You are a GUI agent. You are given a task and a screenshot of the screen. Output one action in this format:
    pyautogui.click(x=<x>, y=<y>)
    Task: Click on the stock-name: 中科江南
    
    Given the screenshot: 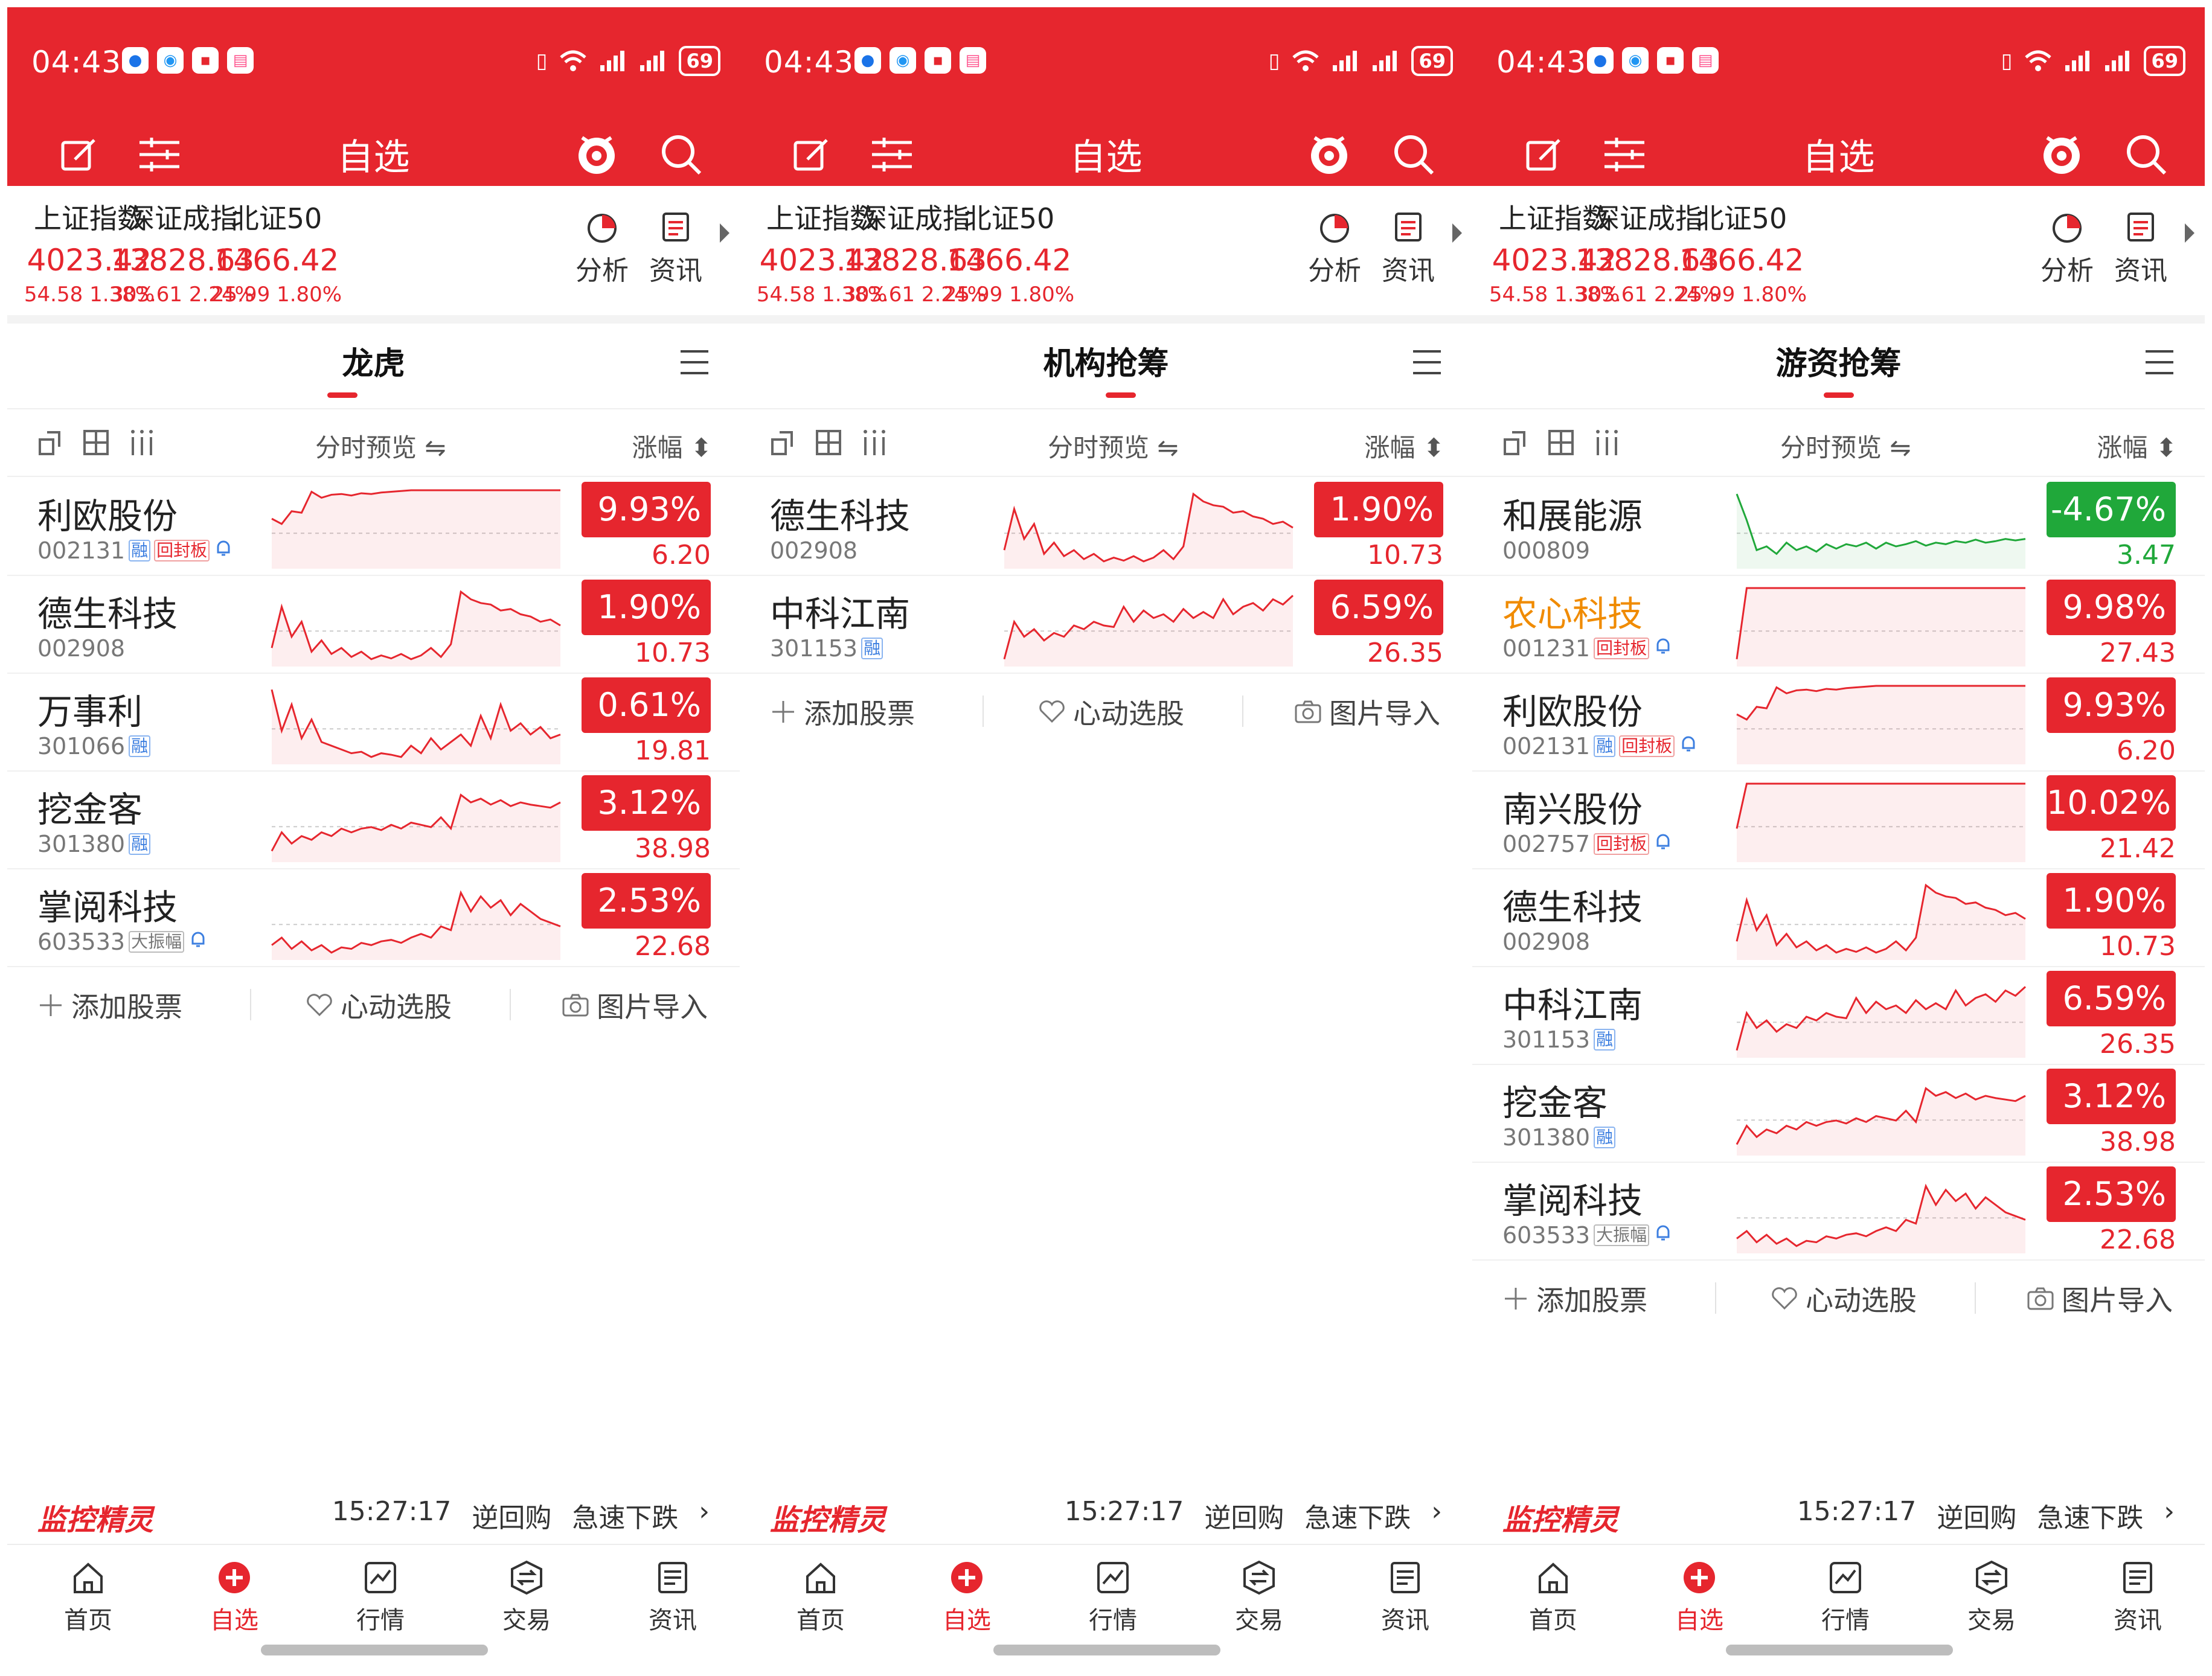 What is the action you would take?
    pyautogui.click(x=841, y=614)
    